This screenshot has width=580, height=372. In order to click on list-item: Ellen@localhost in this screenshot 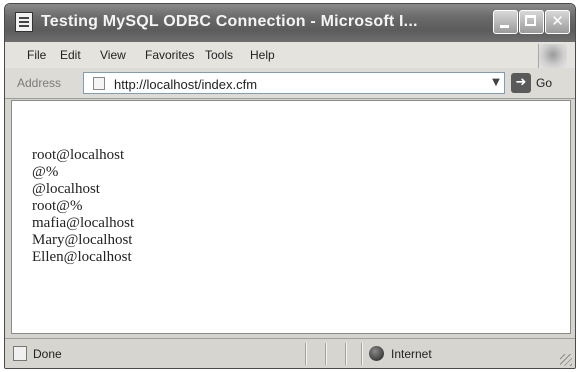, I will do `click(82, 257)`.